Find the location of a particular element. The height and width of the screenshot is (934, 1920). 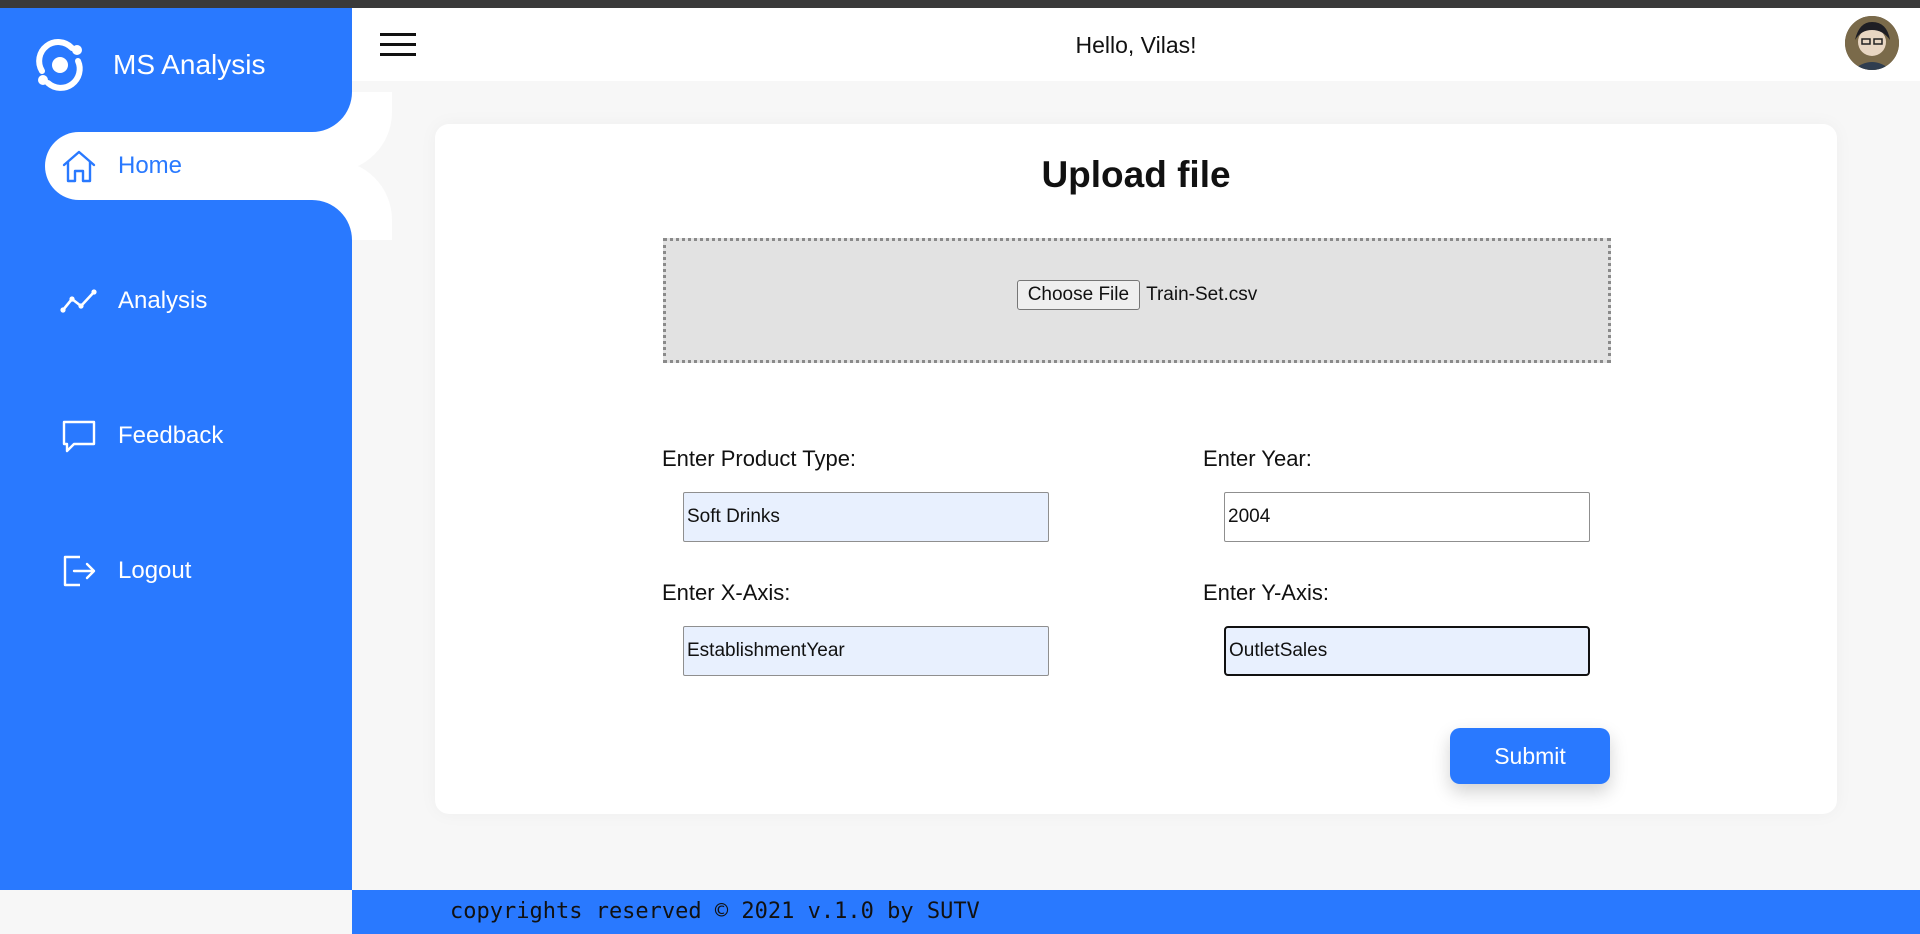

product-type-label: Enter Product Type: is located at coordinates (759, 458).